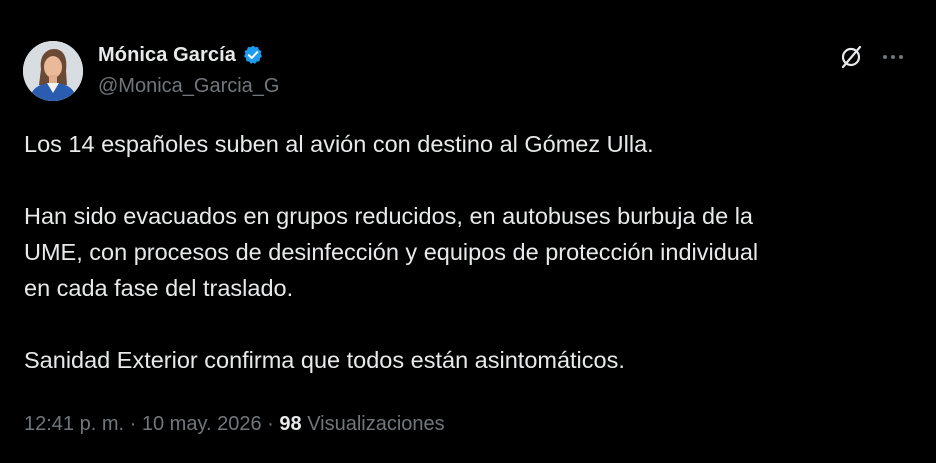  What do you see at coordinates (159, 288) in the screenshot?
I see `tweet-line: en cada fase del traslado.` at bounding box center [159, 288].